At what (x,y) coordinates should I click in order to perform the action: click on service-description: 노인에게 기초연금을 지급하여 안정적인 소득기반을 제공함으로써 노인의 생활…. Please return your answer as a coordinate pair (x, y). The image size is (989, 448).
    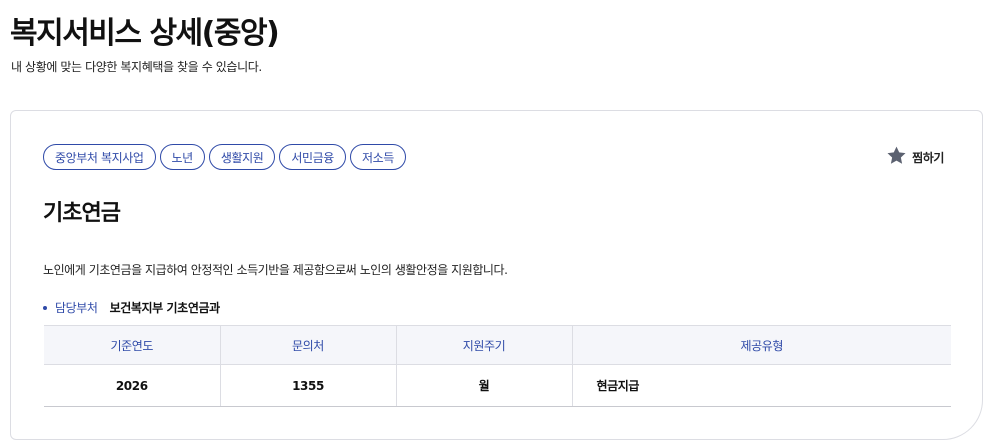
    Looking at the image, I should click on (275, 270).